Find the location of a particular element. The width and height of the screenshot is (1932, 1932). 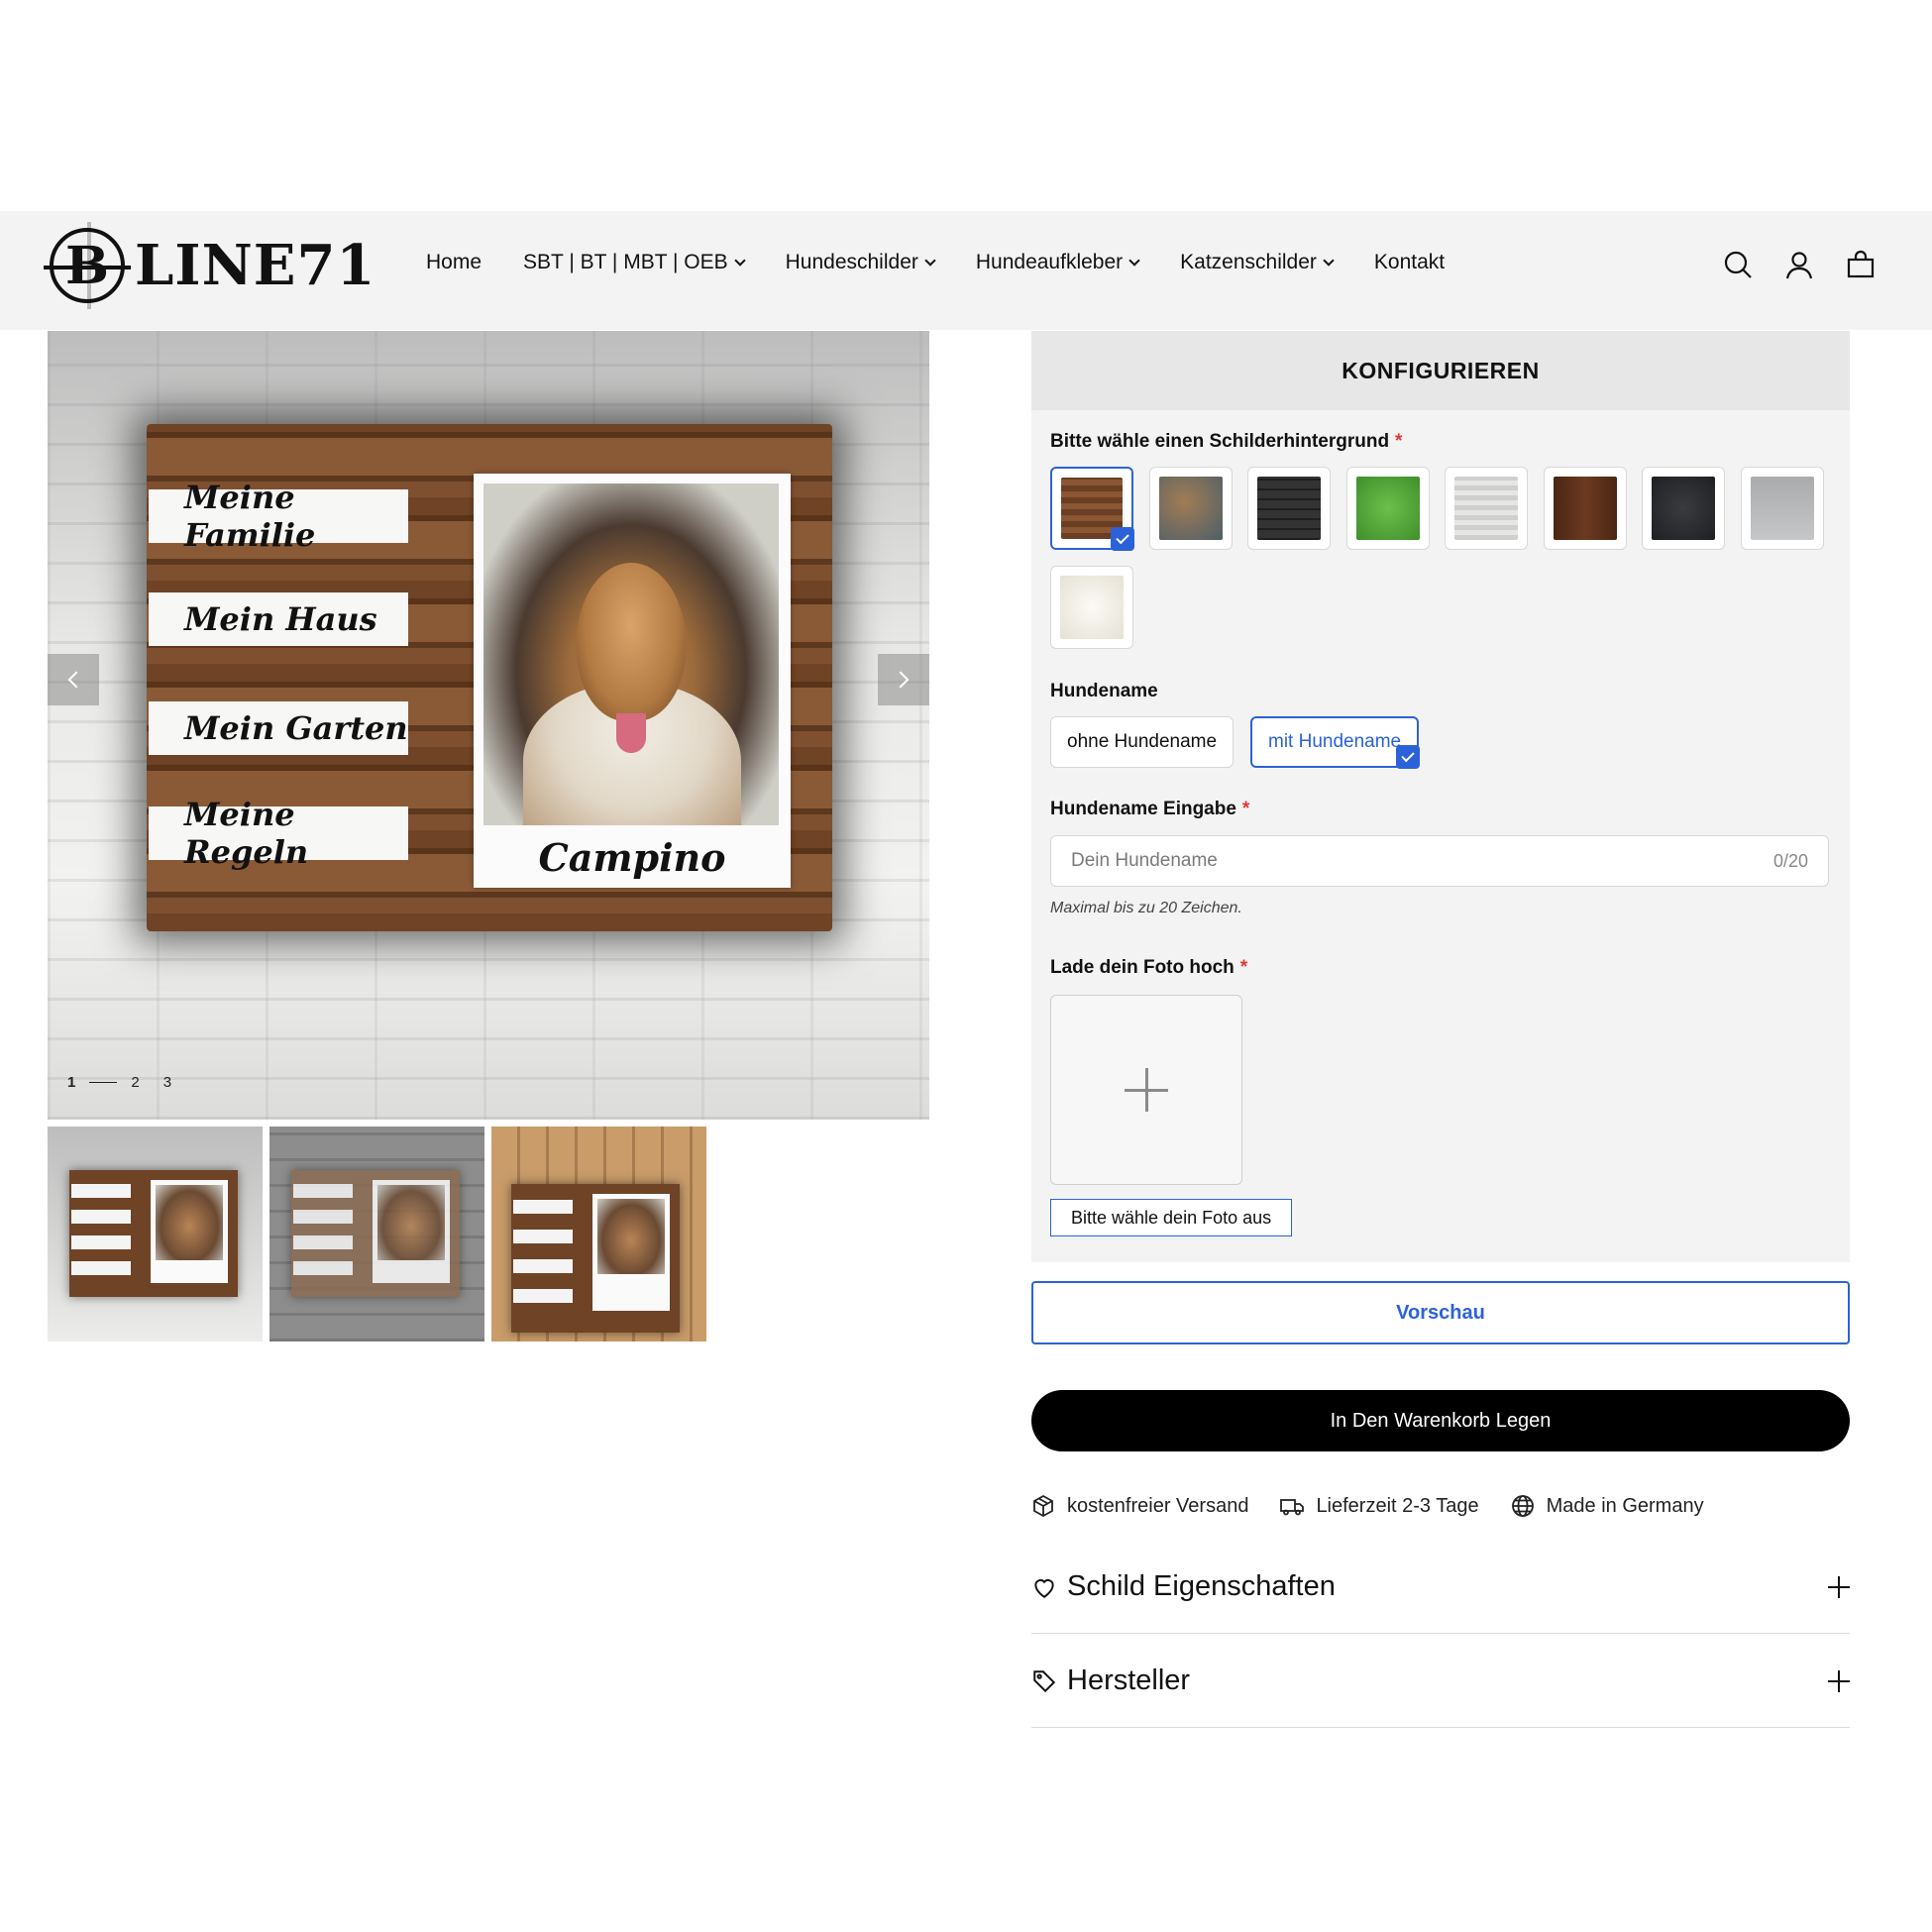

choose-photo-button: Bitte wähle dein Foto aus is located at coordinates (1172, 1217).